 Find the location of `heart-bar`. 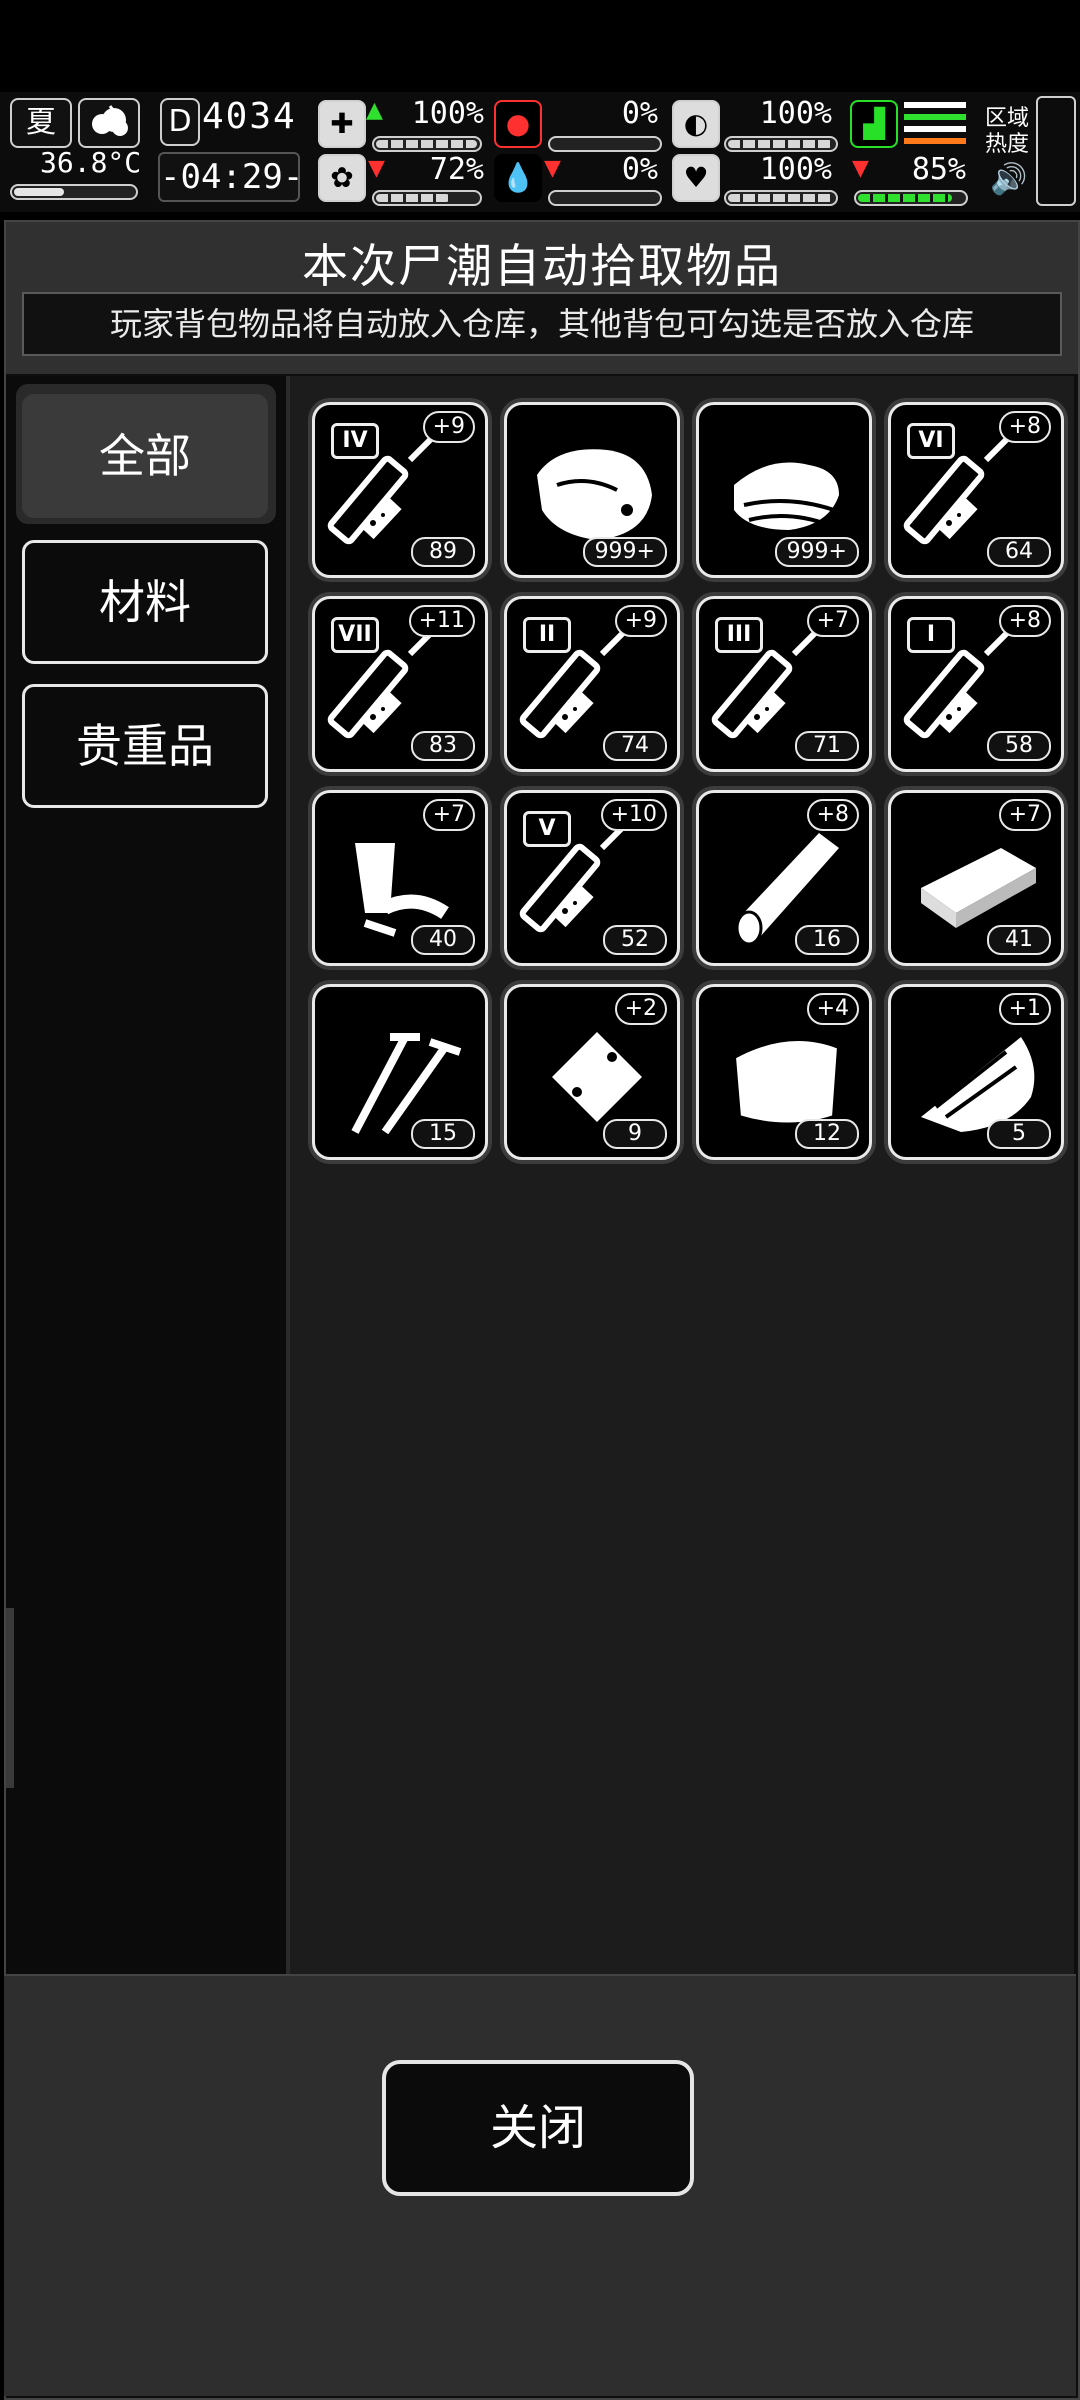

heart-bar is located at coordinates (781, 198).